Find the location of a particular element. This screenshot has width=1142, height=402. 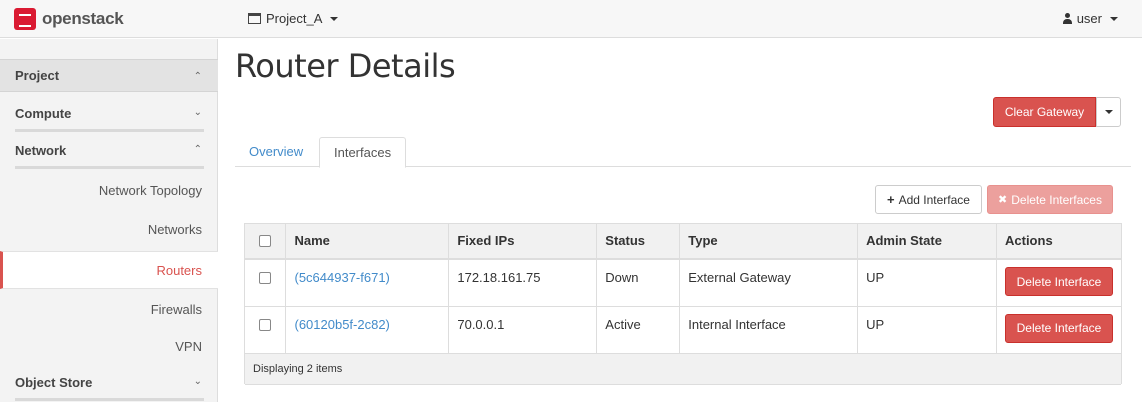

select-all-cell is located at coordinates (266, 242).